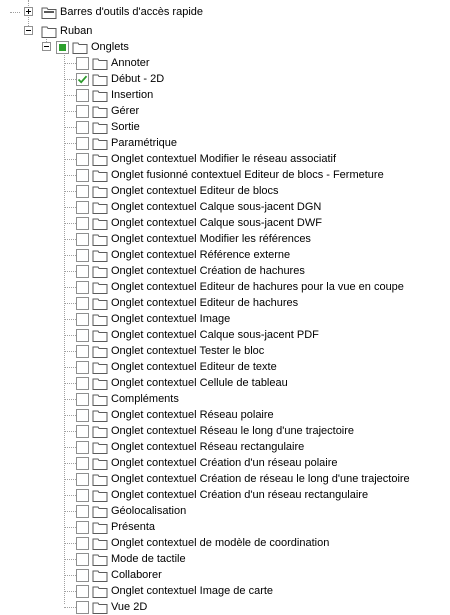  I want to click on expand-toggle, so click(28, 11).